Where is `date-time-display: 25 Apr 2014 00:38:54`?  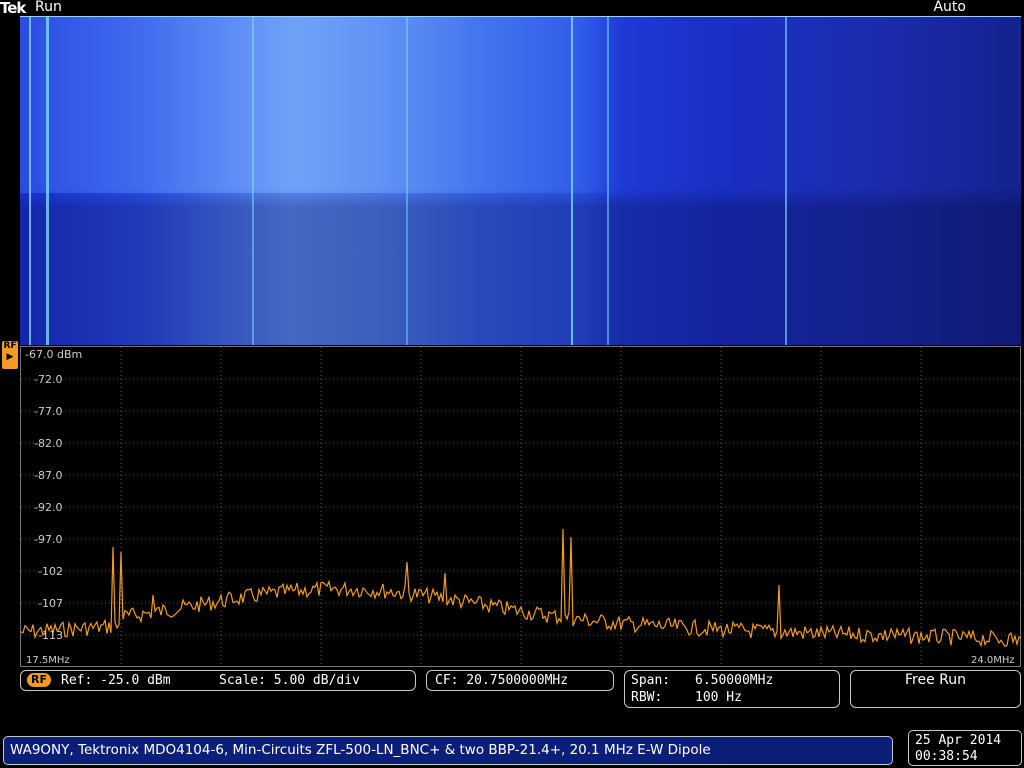
date-time-display: 25 Apr 2014 00:38:54 is located at coordinates (965, 748).